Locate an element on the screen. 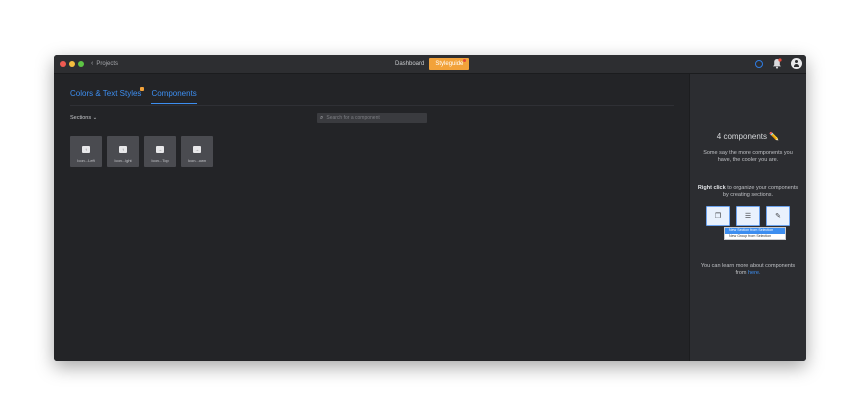  component-card: ↑ Icon...Left is located at coordinates (86, 151).